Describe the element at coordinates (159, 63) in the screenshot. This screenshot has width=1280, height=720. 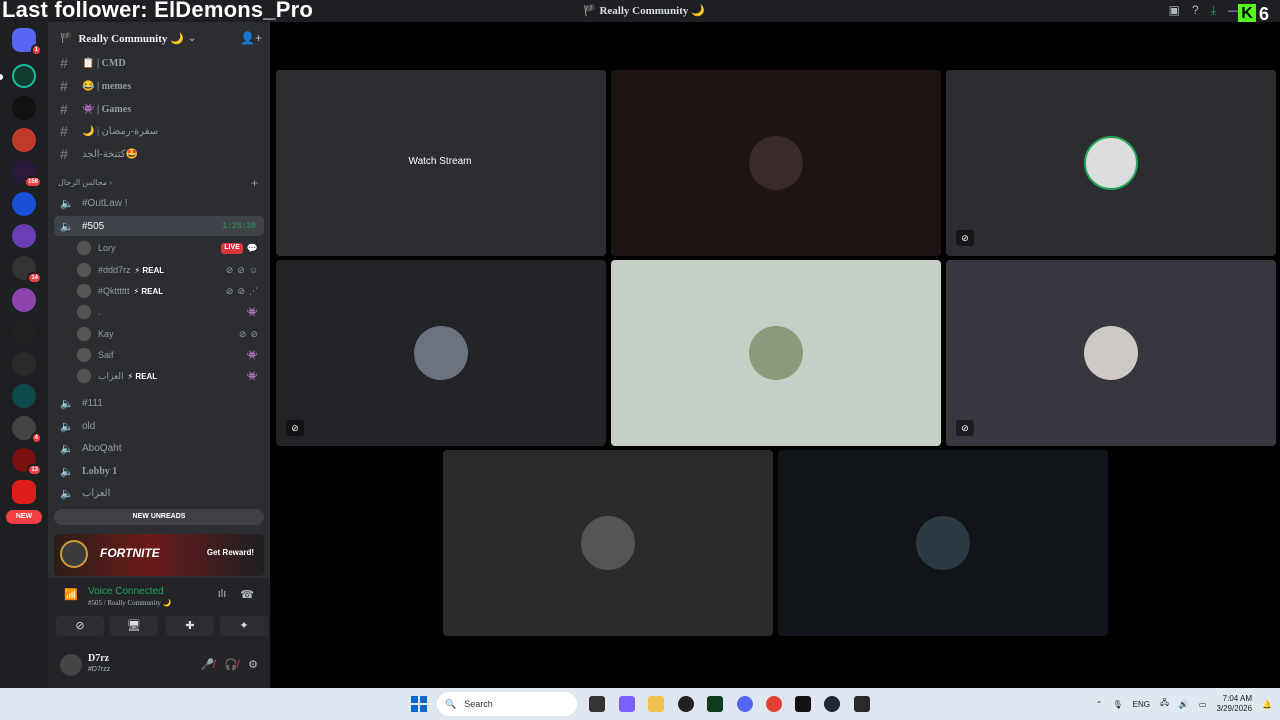
I see `channel-cmd: # 📋 | CMD` at that location.